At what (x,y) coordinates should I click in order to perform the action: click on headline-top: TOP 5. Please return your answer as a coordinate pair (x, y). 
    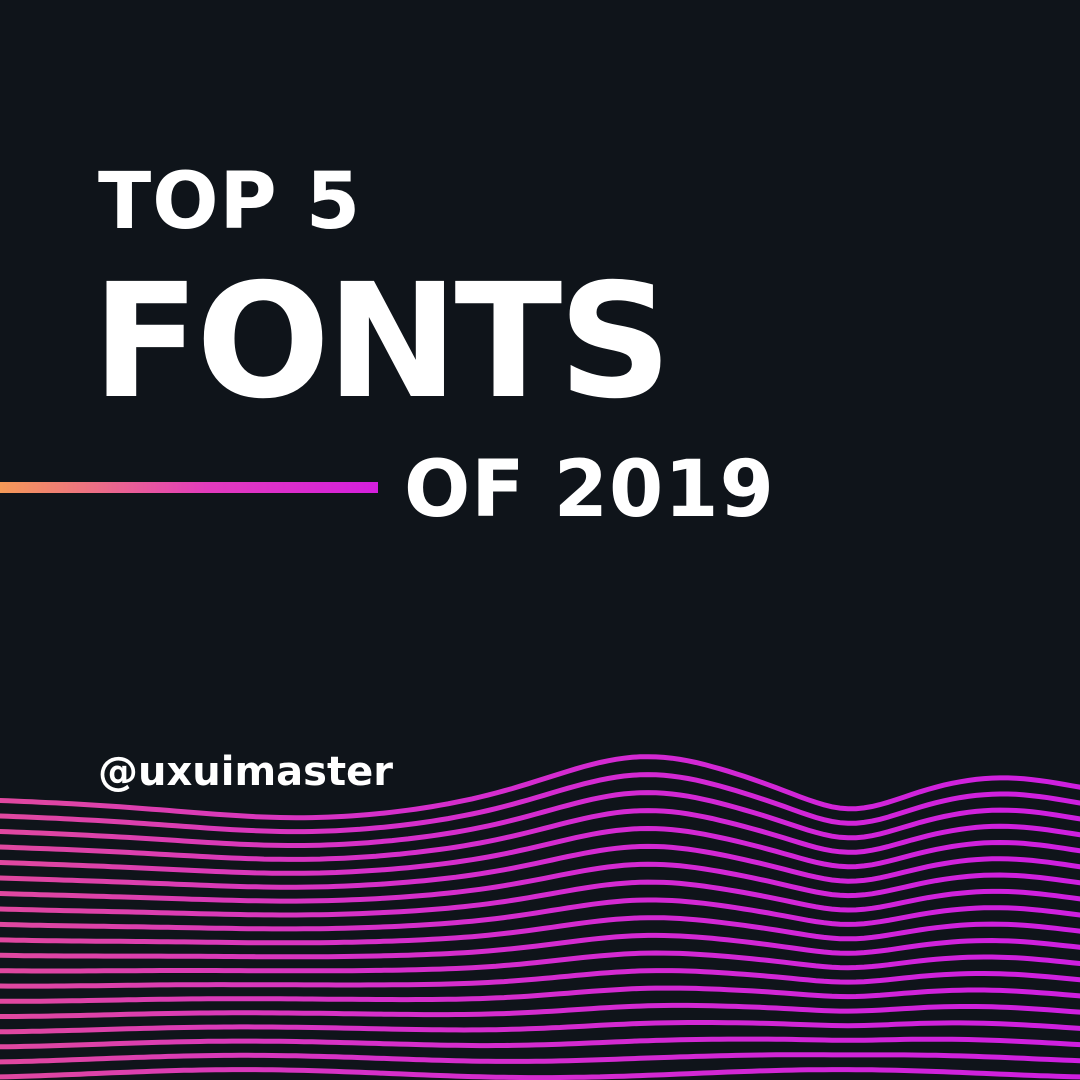
    Looking at the image, I should click on (230, 202).